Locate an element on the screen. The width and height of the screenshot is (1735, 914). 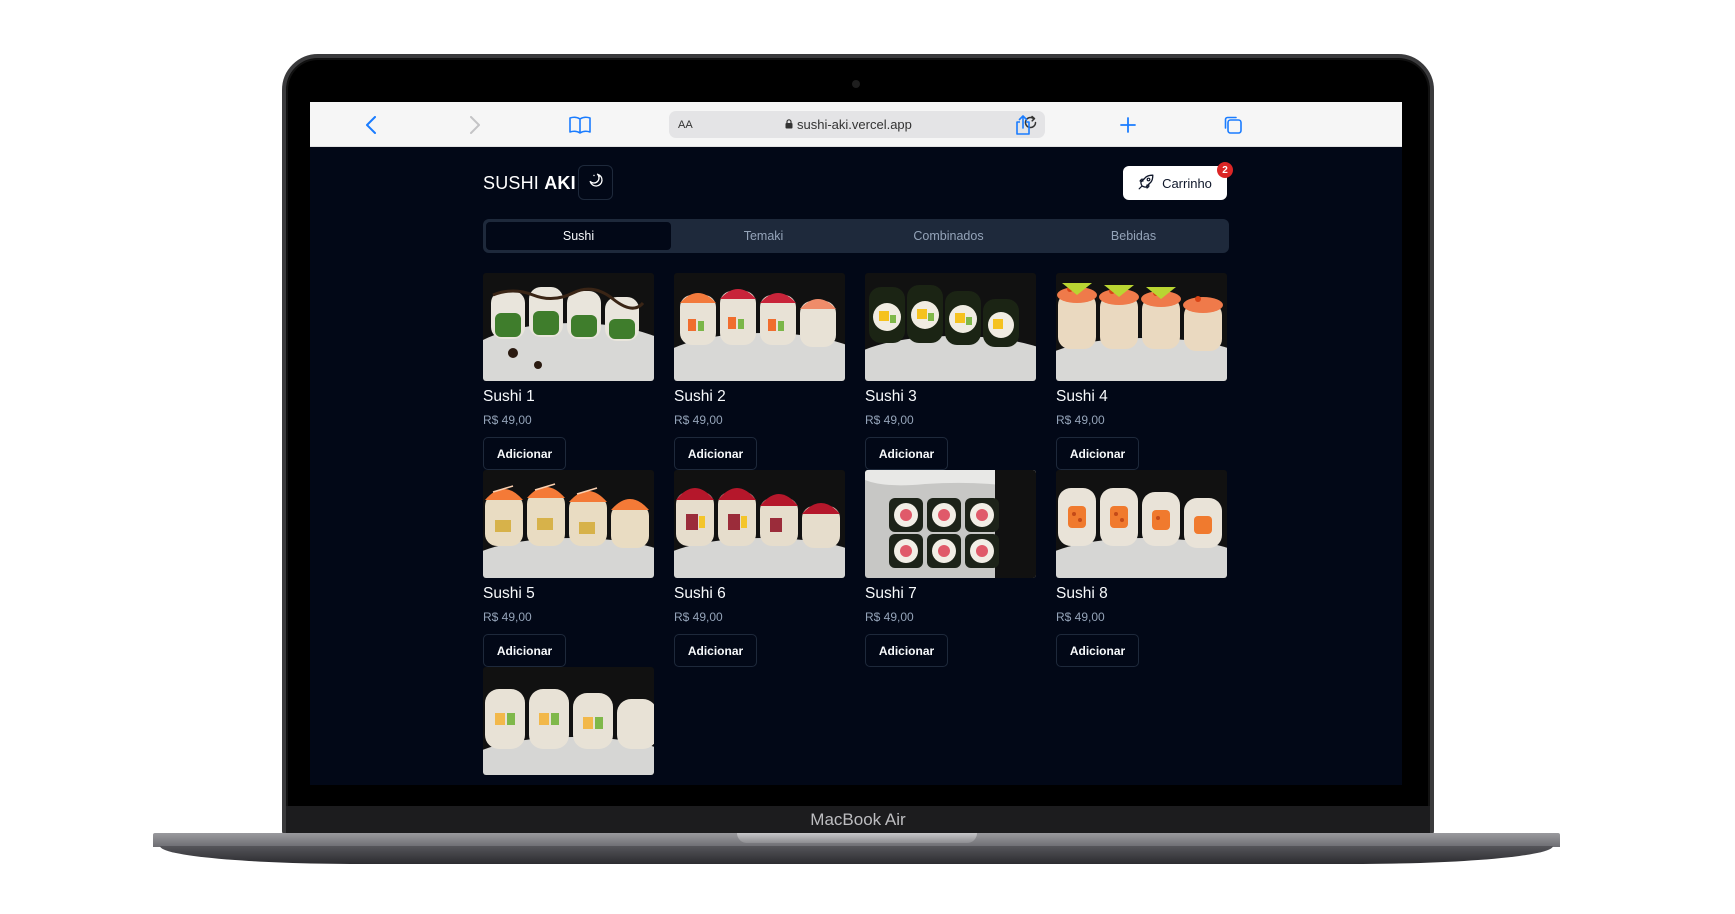
brand-bold: AKI is located at coordinates (560, 183).